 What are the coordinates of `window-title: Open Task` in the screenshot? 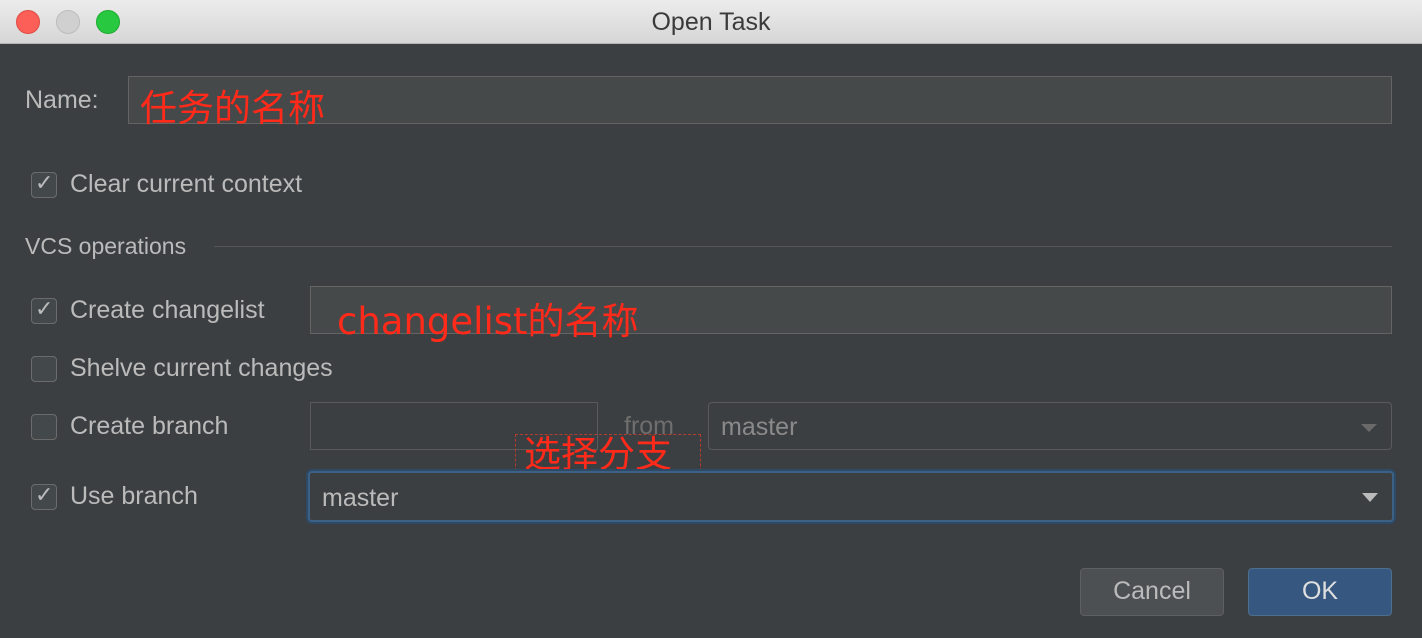 It's located at (711, 22).